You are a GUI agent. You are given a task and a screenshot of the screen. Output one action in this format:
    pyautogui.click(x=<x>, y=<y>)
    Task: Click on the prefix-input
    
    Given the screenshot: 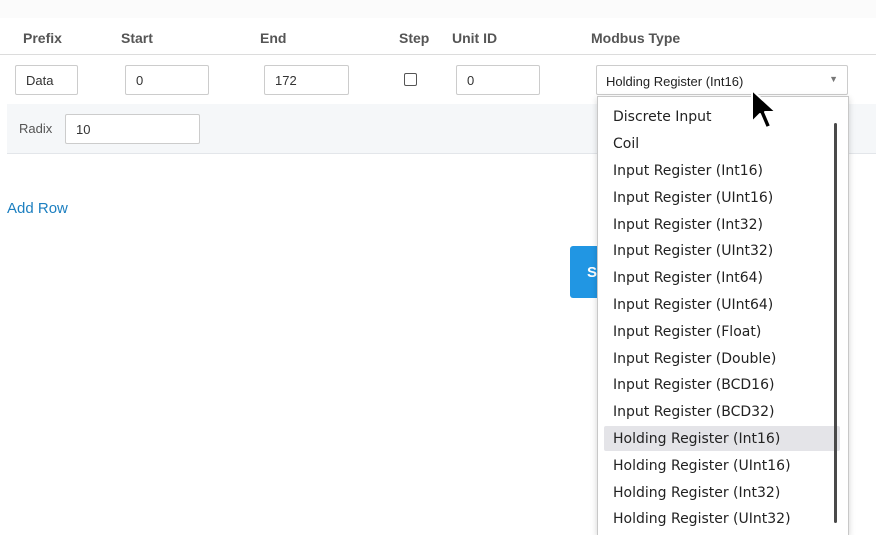 What is the action you would take?
    pyautogui.click(x=46, y=80)
    